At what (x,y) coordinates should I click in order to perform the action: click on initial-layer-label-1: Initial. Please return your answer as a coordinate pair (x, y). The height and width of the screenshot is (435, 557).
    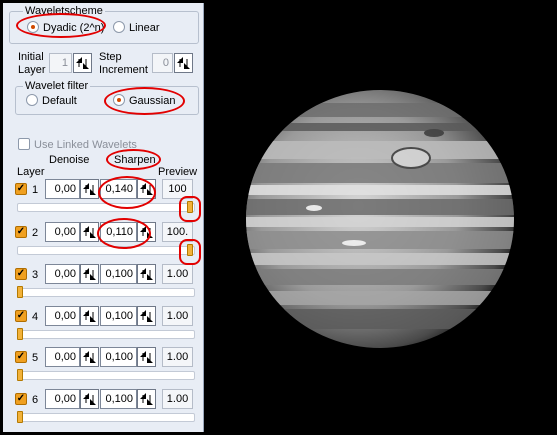
    Looking at the image, I should click on (31, 57).